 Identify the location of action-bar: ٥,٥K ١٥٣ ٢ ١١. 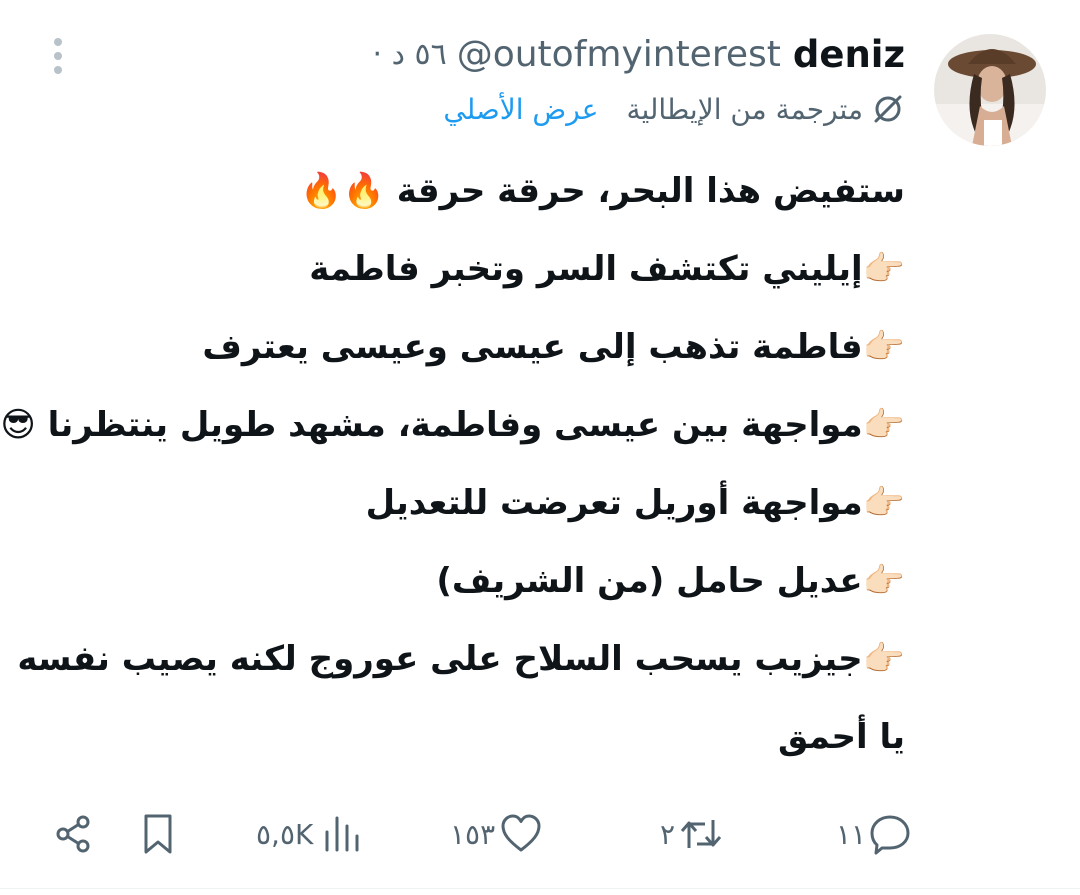
(540, 834).